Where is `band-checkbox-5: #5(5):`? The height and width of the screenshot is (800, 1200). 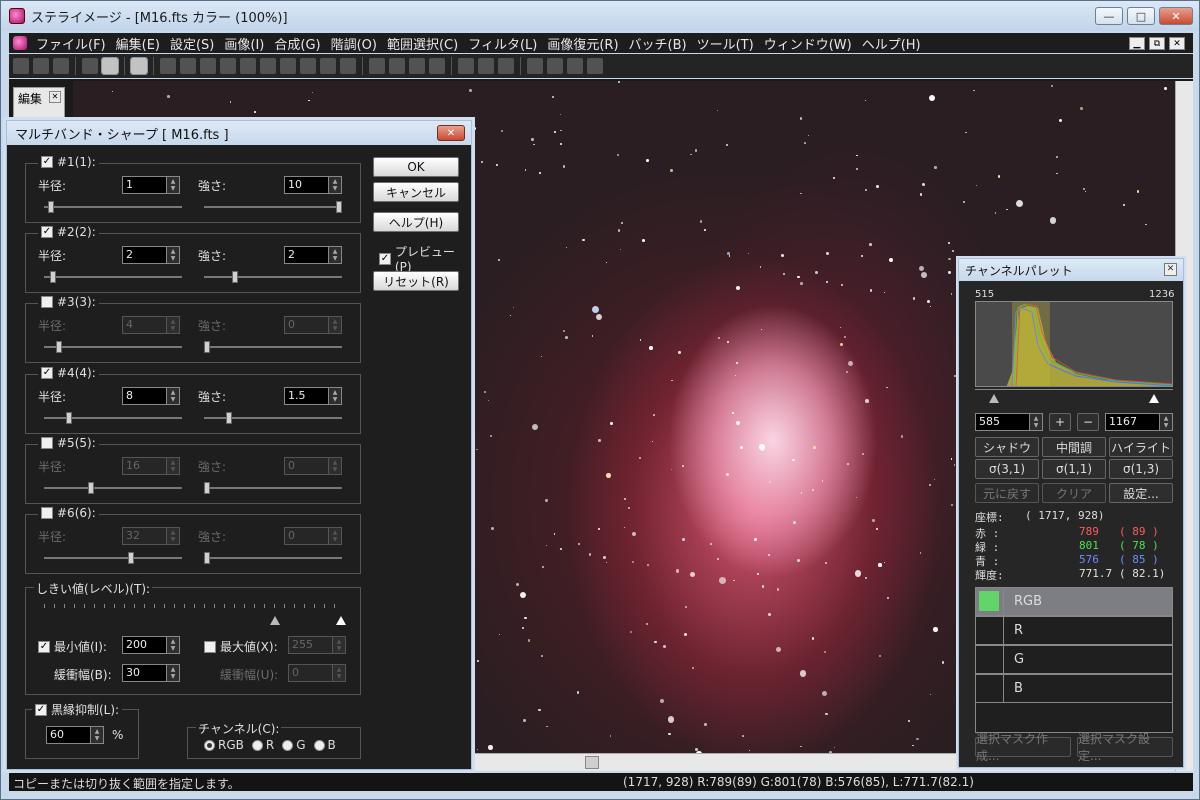 band-checkbox-5: #5(5): is located at coordinates (68, 443).